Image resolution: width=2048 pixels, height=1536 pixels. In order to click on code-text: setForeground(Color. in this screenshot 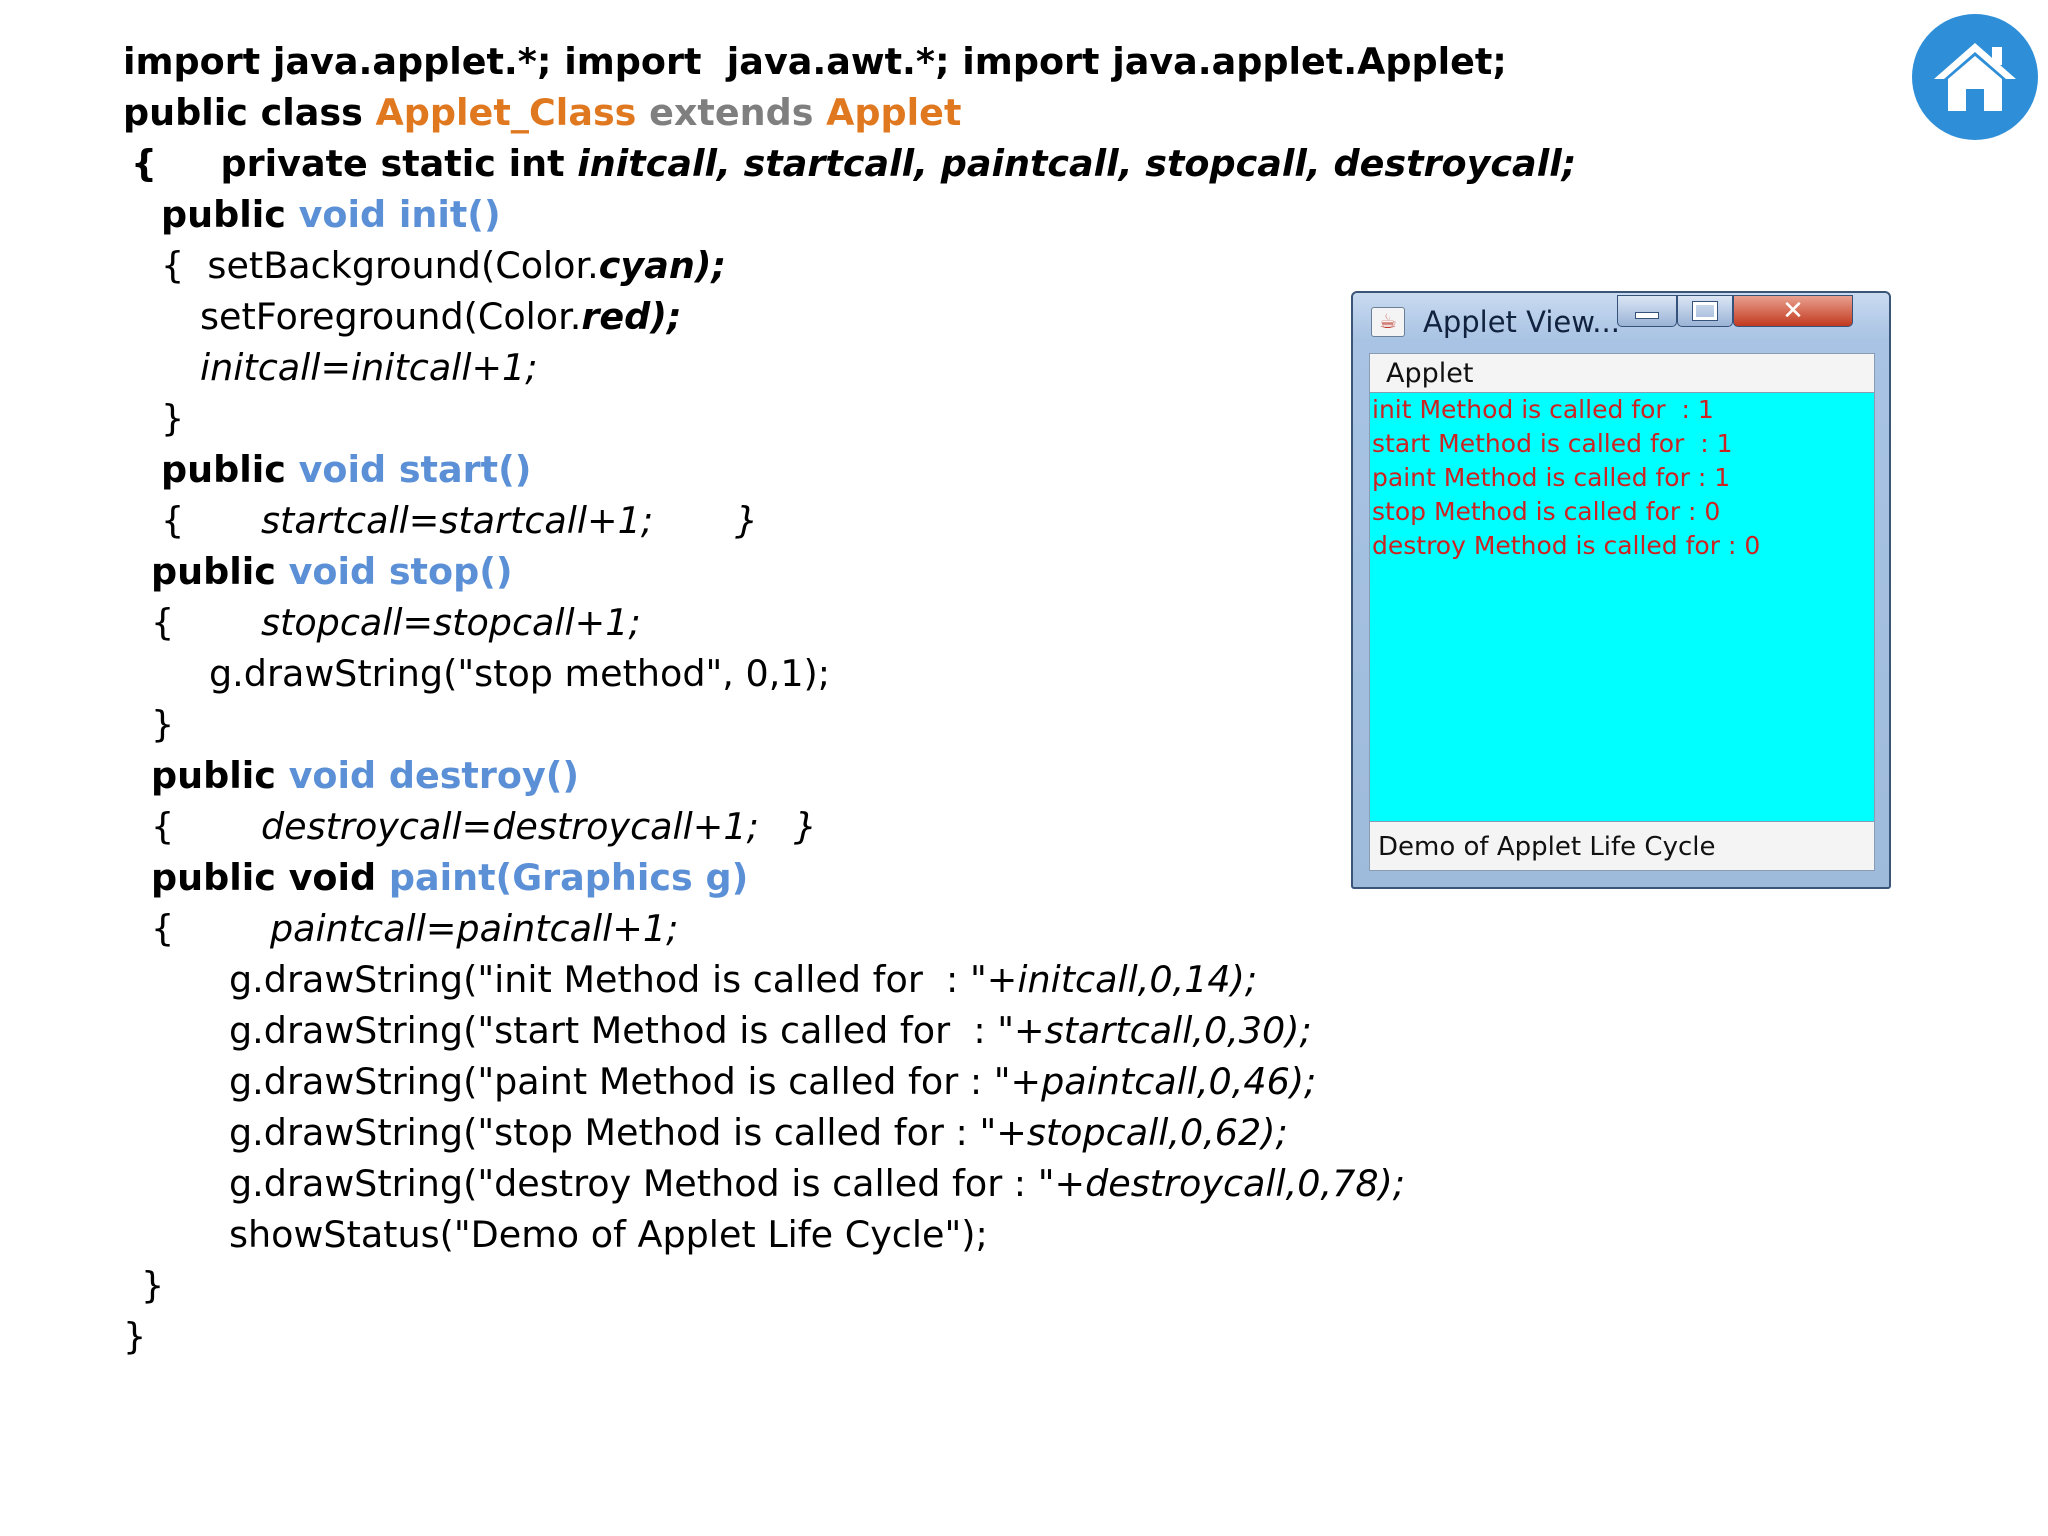, I will do `click(391, 316)`.